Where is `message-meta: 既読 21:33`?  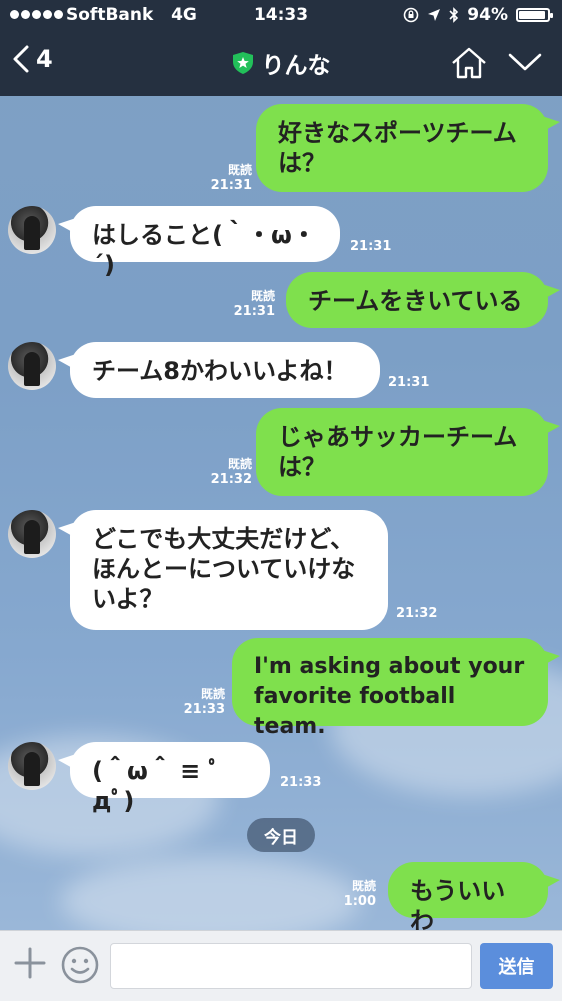 message-meta: 既読 21:33 is located at coordinates (204, 702).